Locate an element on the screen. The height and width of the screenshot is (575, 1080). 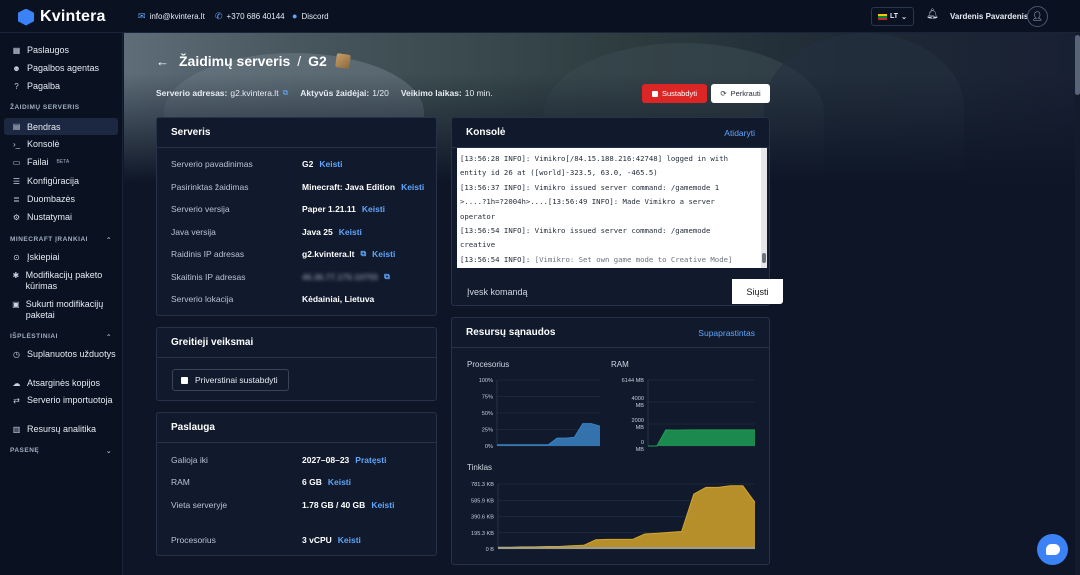
cloud-icon: ☁ is located at coordinates (16, 383).